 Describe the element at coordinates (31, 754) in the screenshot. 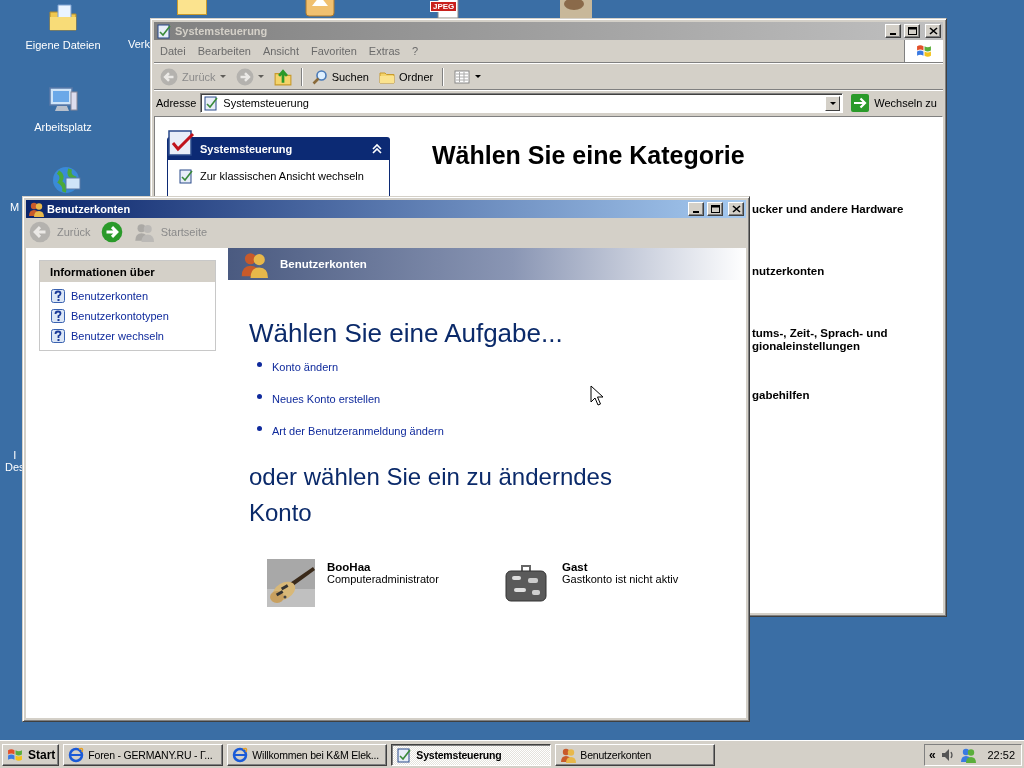

I see `start-button: Start` at that location.